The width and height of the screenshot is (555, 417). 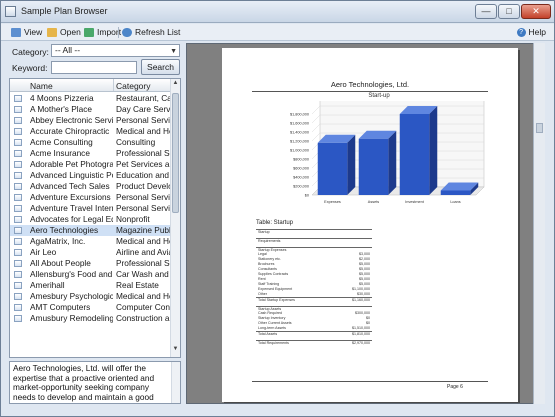 What do you see at coordinates (10, 11) in the screenshot?
I see `app-icon` at bounding box center [10, 11].